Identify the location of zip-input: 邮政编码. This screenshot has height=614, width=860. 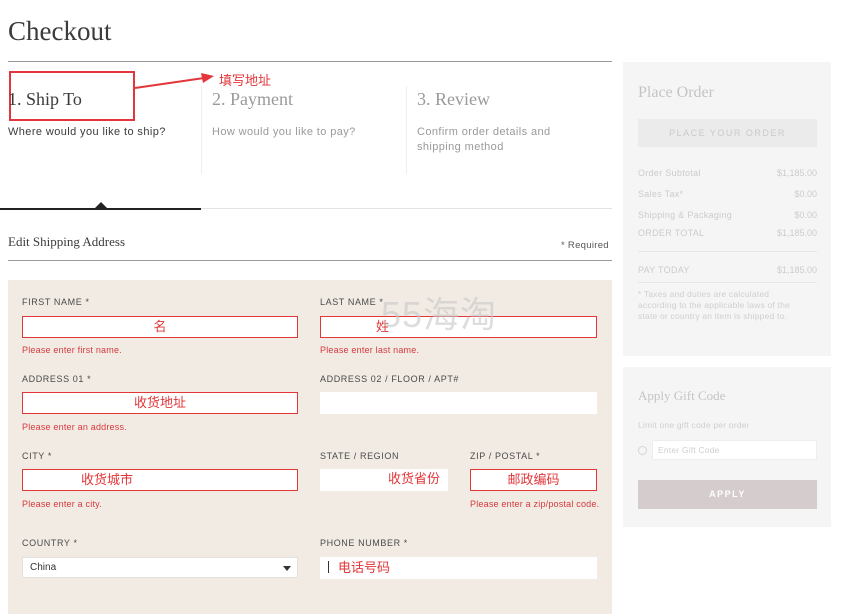
(533, 480).